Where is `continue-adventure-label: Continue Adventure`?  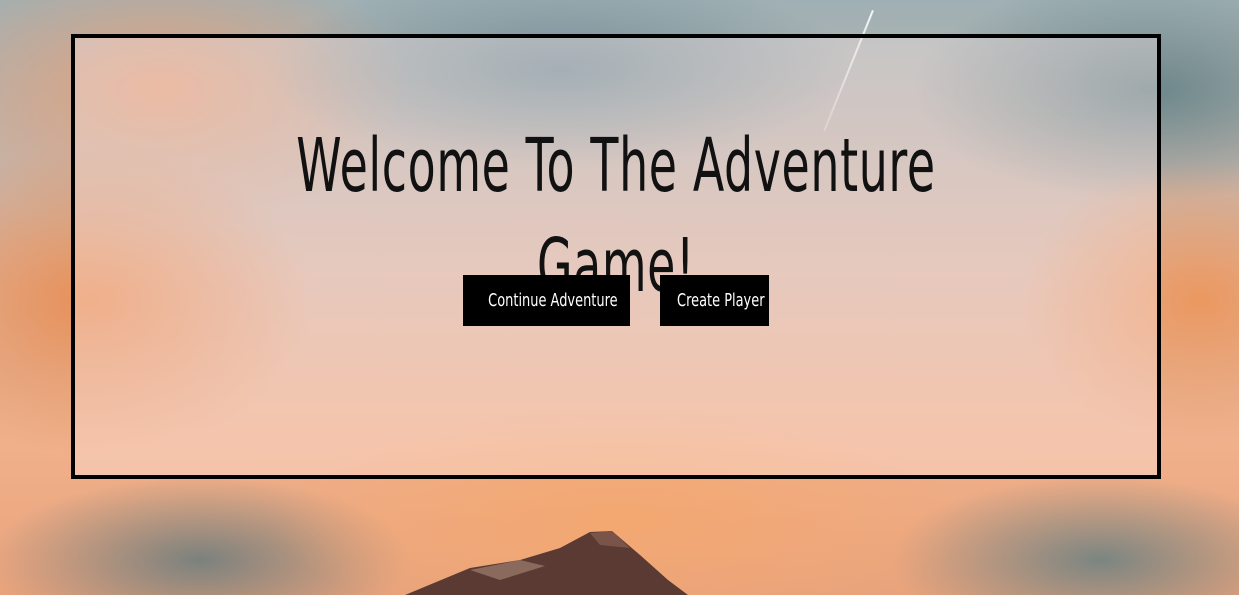 continue-adventure-label: Continue Adventure is located at coordinates (553, 300).